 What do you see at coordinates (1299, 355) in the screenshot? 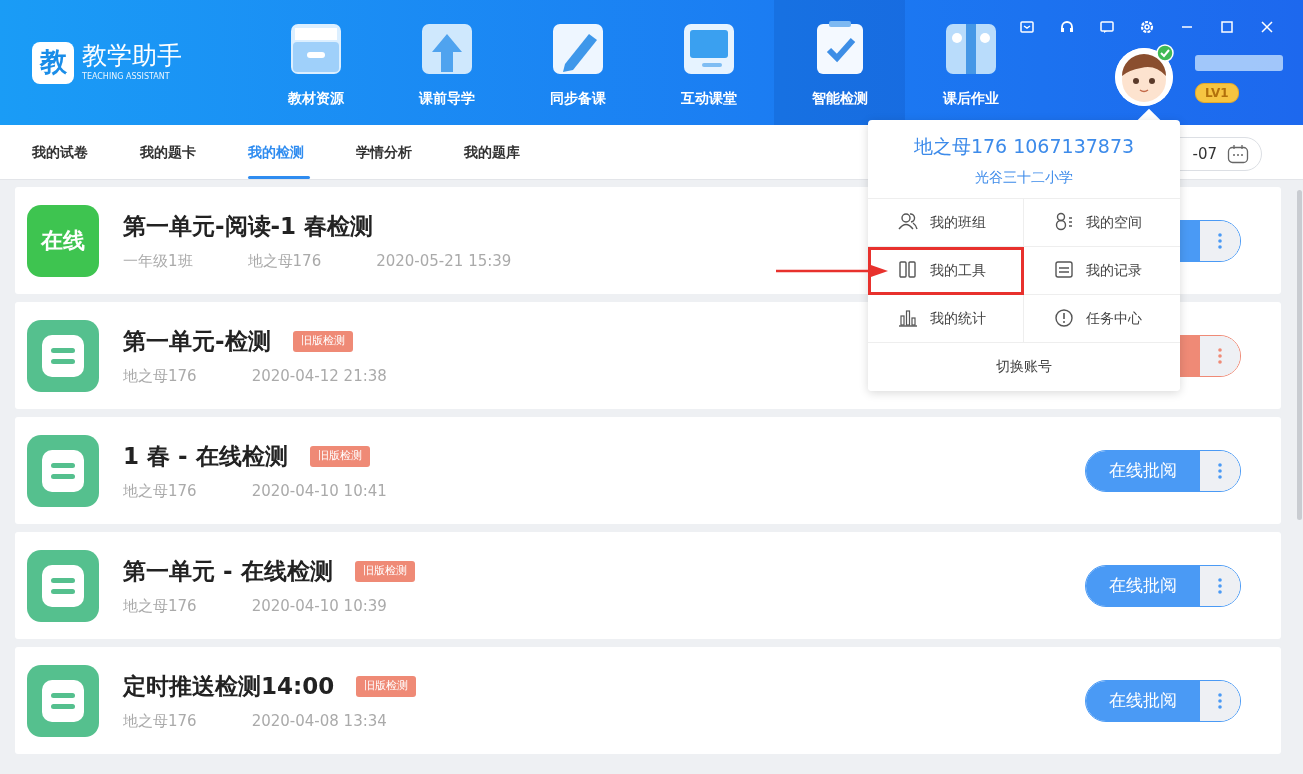
I see `scrollbar-thumb` at bounding box center [1299, 355].